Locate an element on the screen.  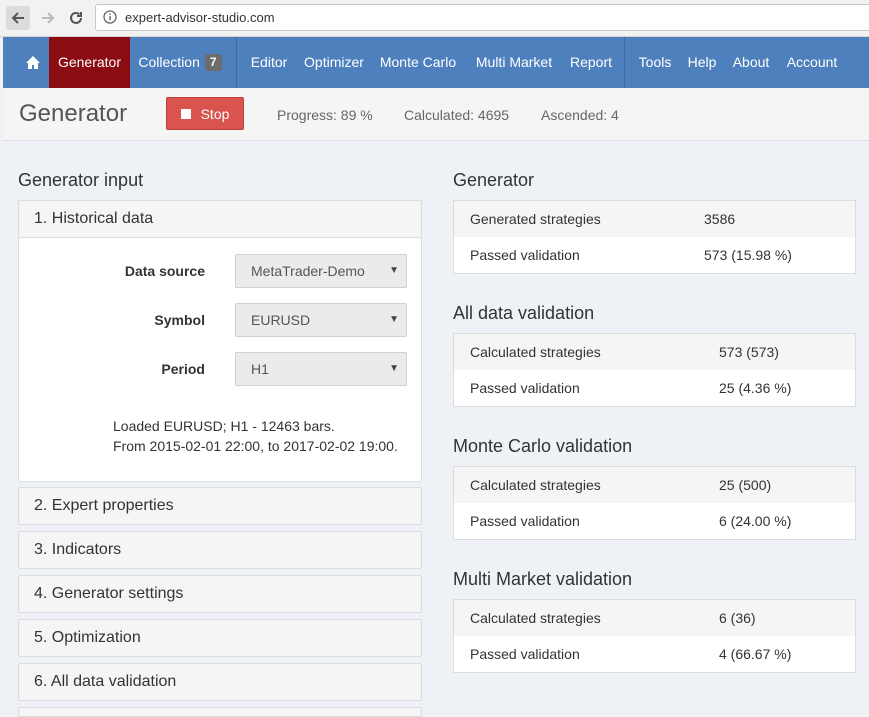
reload-button is located at coordinates (76, 18).